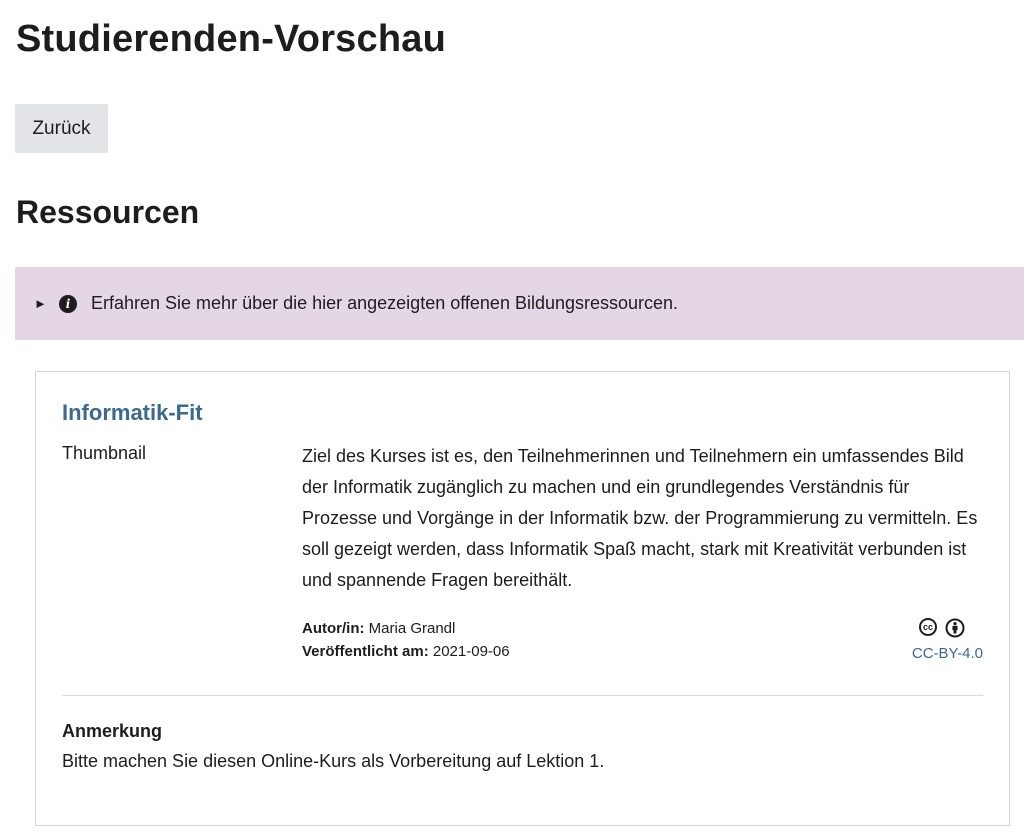 This screenshot has height=840, width=1024. What do you see at coordinates (522, 695) in the screenshot?
I see `divider` at bounding box center [522, 695].